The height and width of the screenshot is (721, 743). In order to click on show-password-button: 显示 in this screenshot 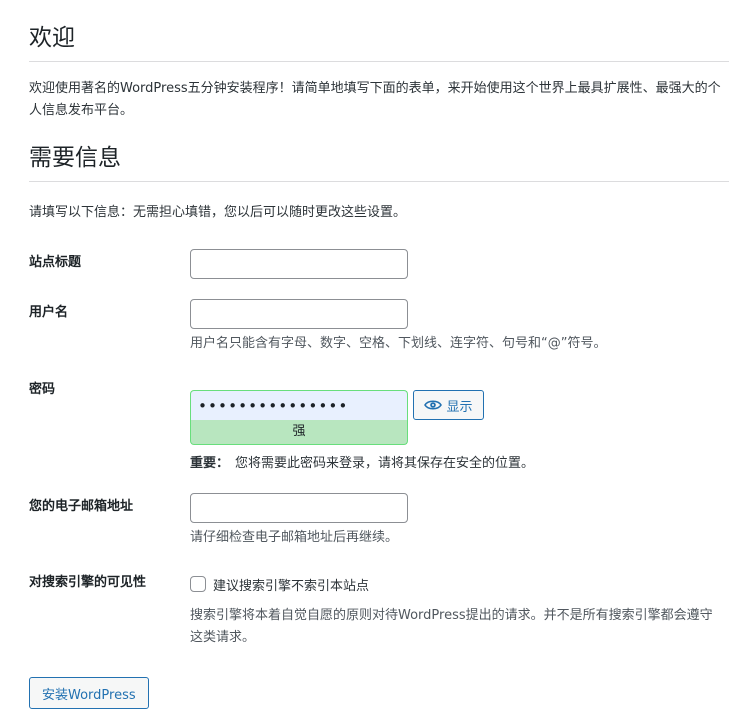, I will do `click(448, 405)`.